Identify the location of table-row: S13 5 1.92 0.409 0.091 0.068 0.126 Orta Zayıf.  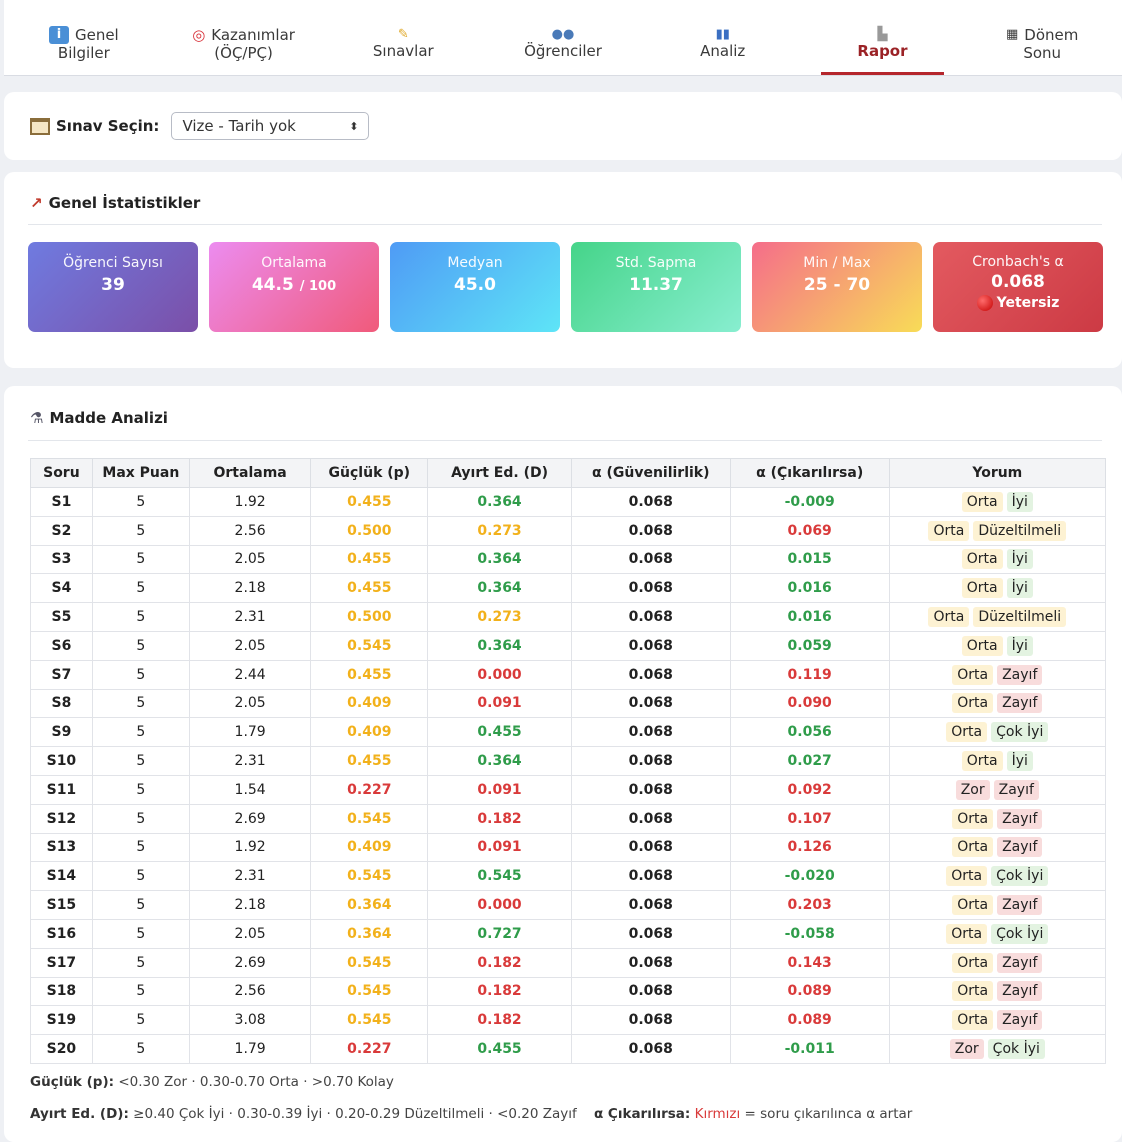
(568, 847).